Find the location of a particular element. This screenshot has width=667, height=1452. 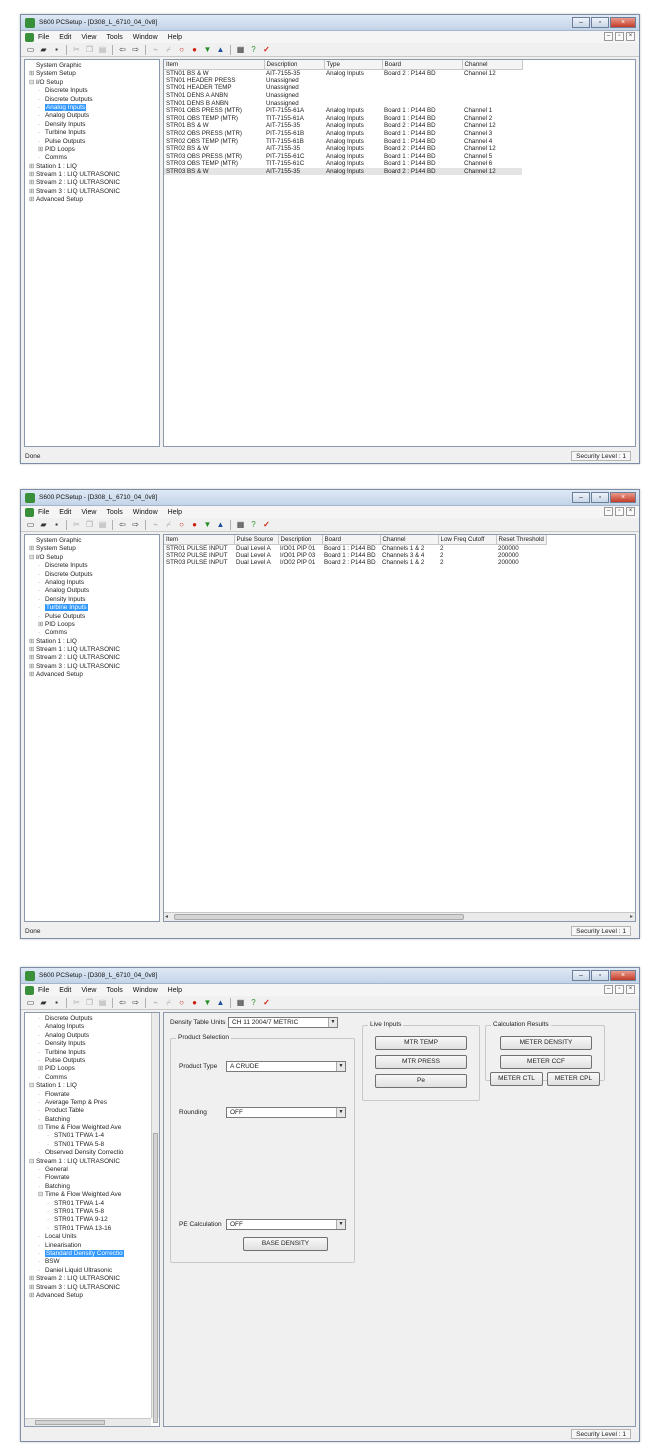

scroll-thumb is located at coordinates (70, 1422).